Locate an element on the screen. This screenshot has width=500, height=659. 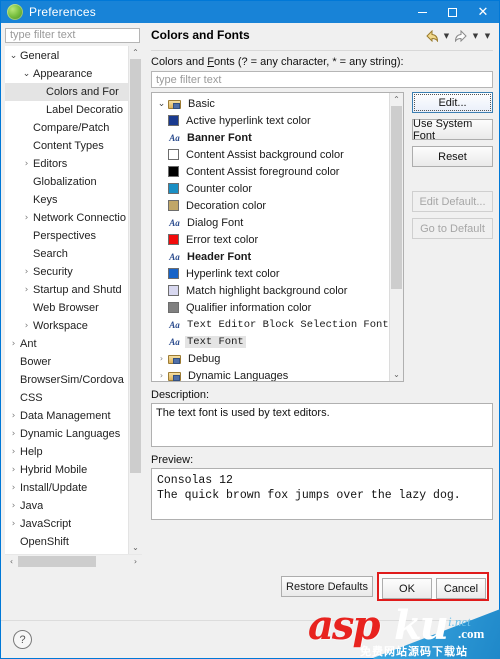
tree-scroll-thumb is located at coordinates (135, 266).